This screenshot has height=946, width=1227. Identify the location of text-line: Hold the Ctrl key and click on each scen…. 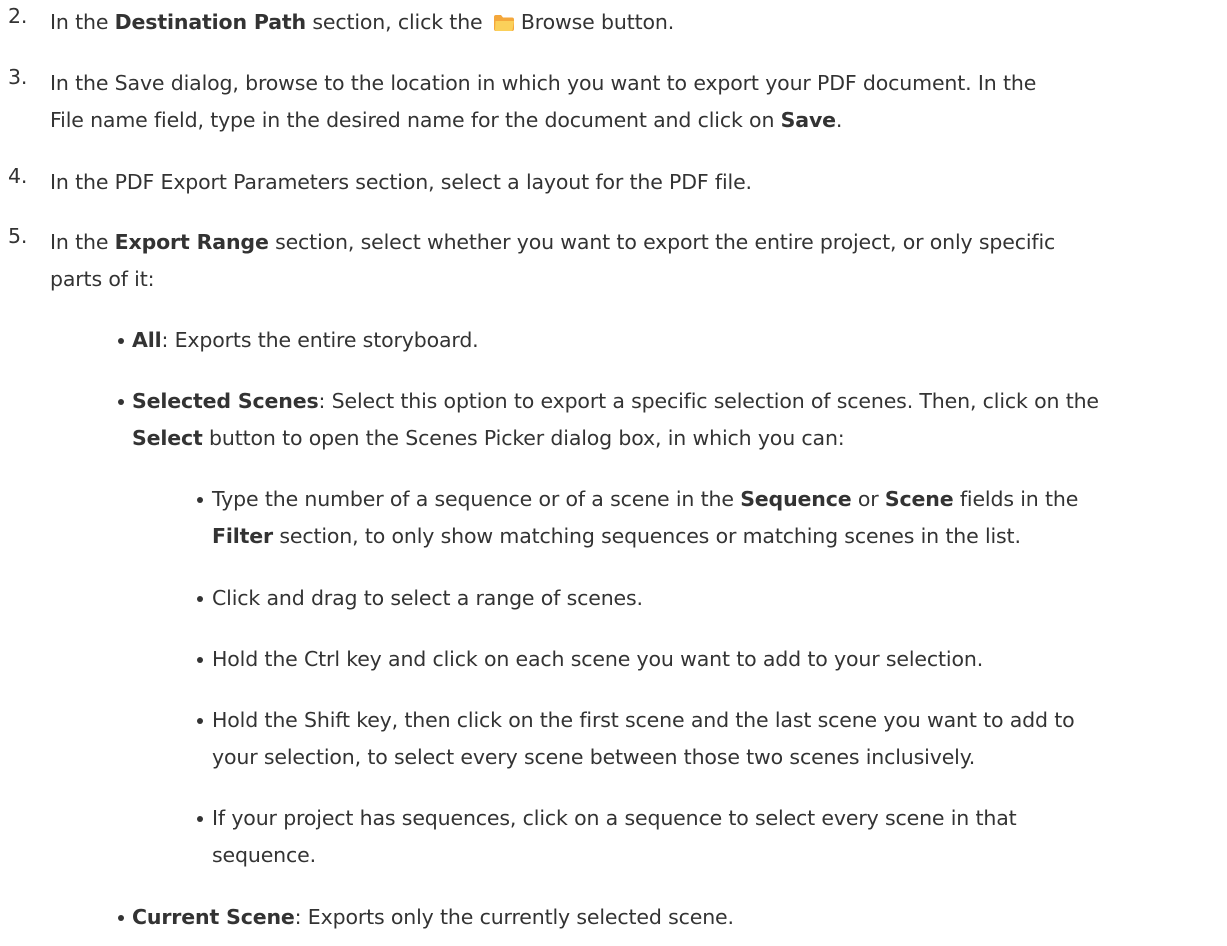
(598, 659).